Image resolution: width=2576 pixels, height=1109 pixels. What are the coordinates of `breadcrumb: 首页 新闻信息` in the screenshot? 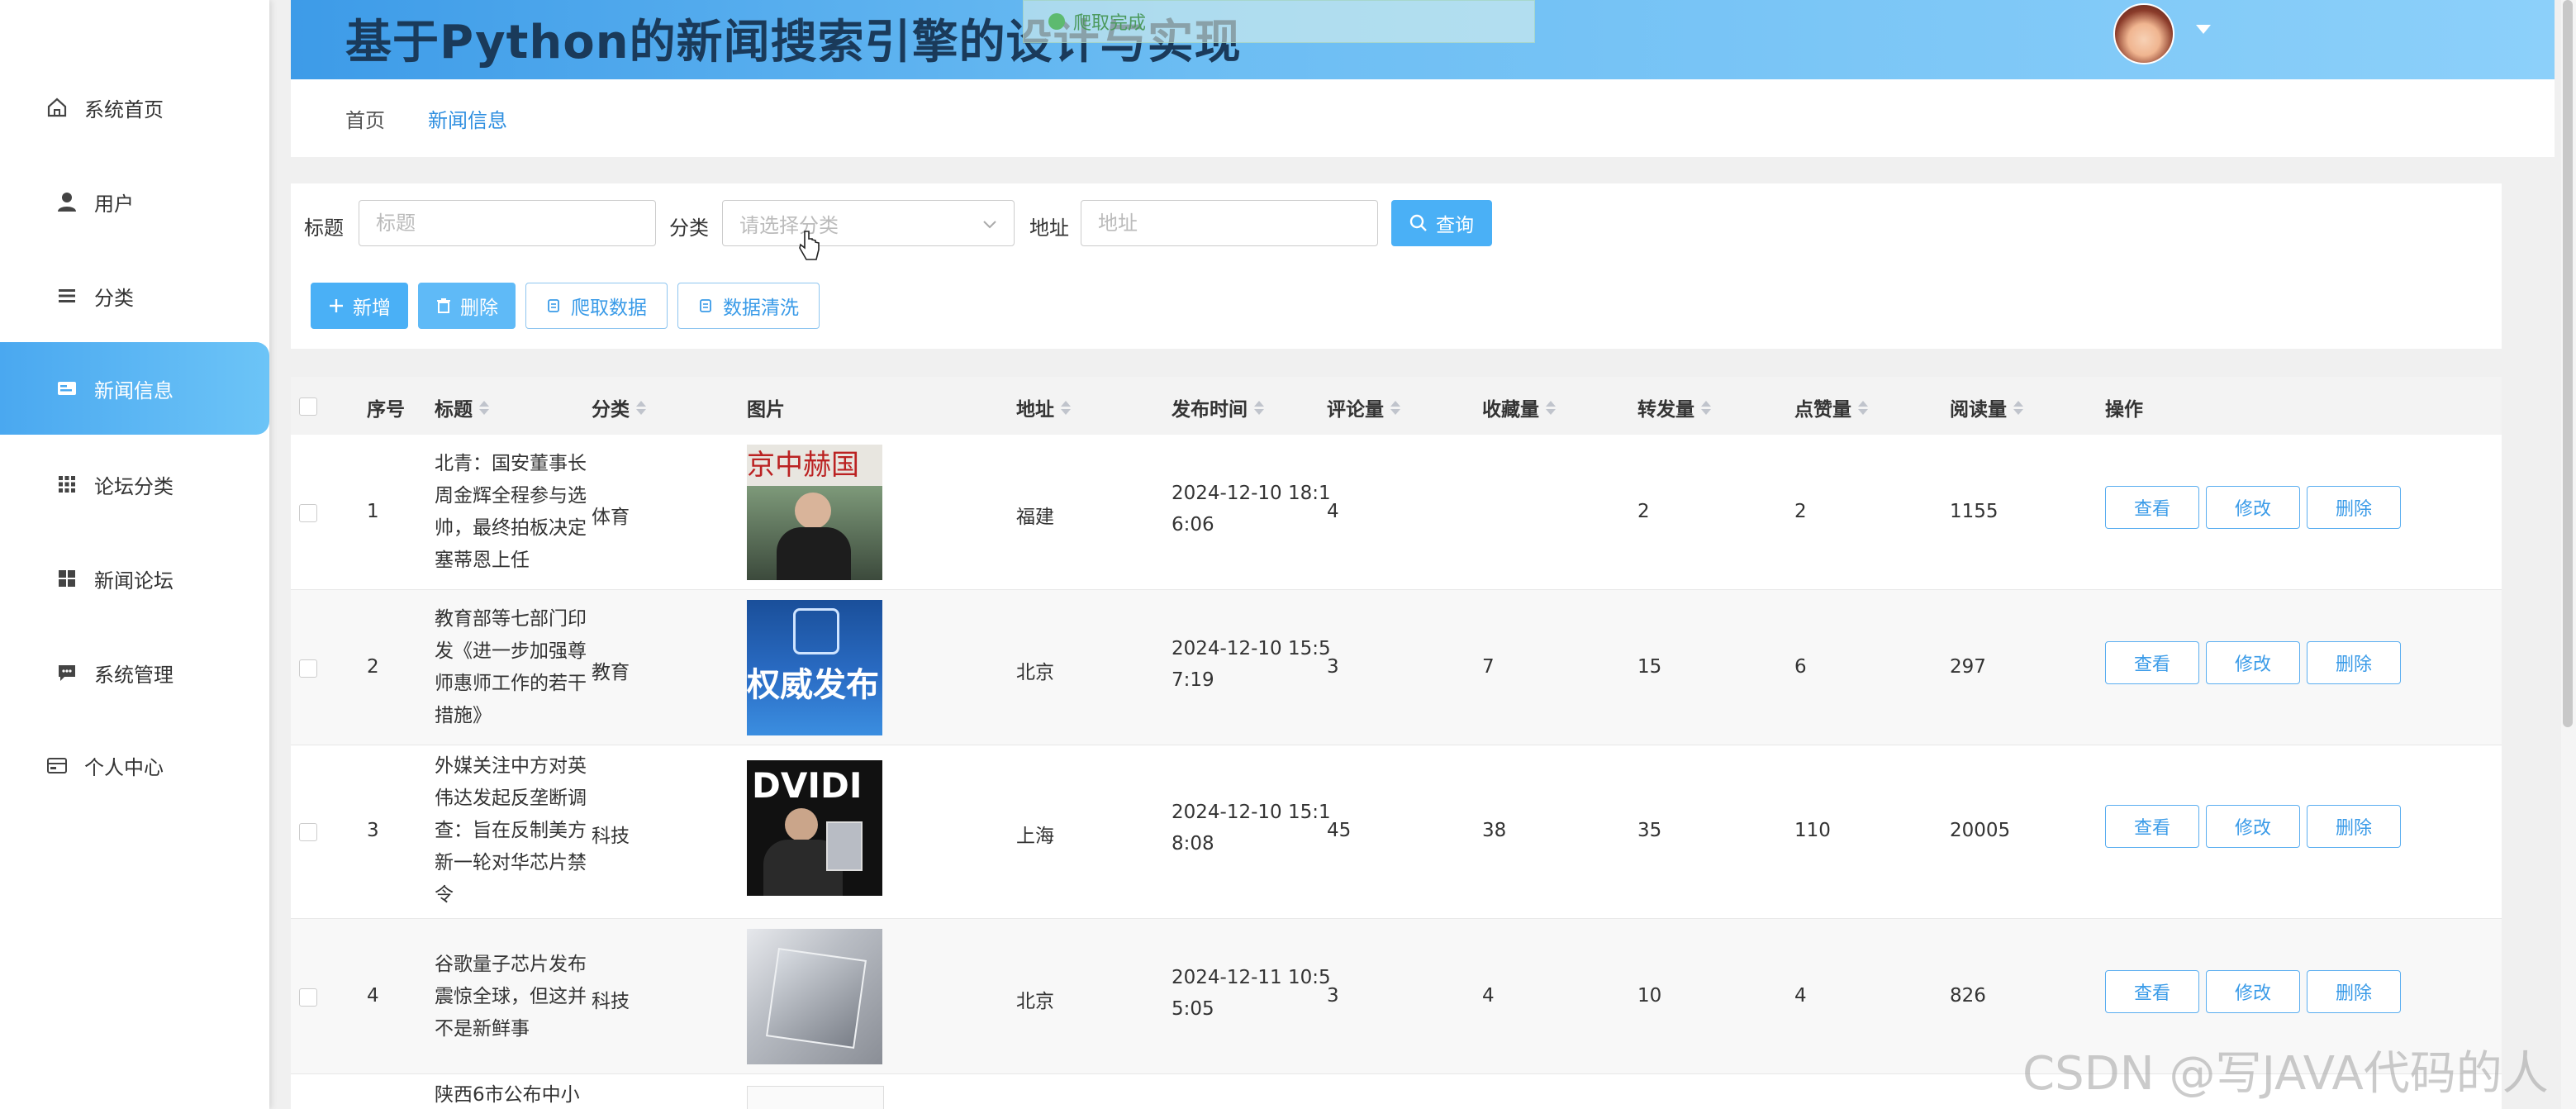 It's located at (1423, 118).